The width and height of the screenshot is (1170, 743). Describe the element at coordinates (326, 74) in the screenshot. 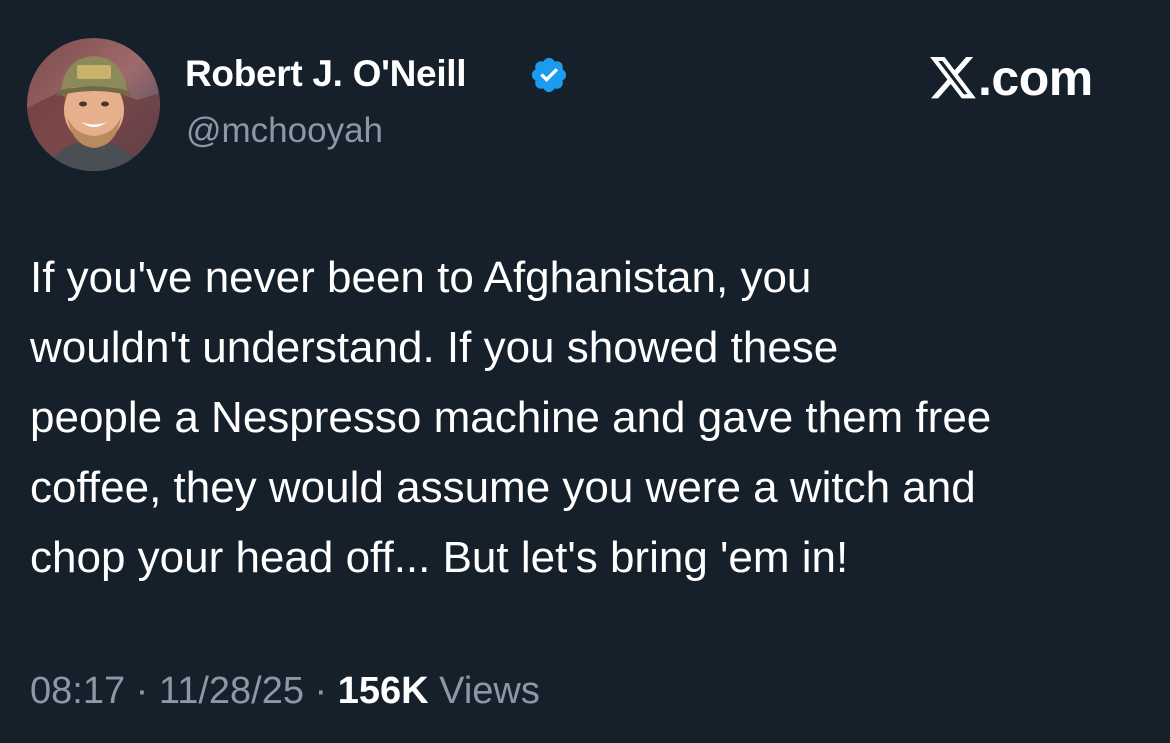

I see `author-display-name: Robert J. O'Neill` at that location.